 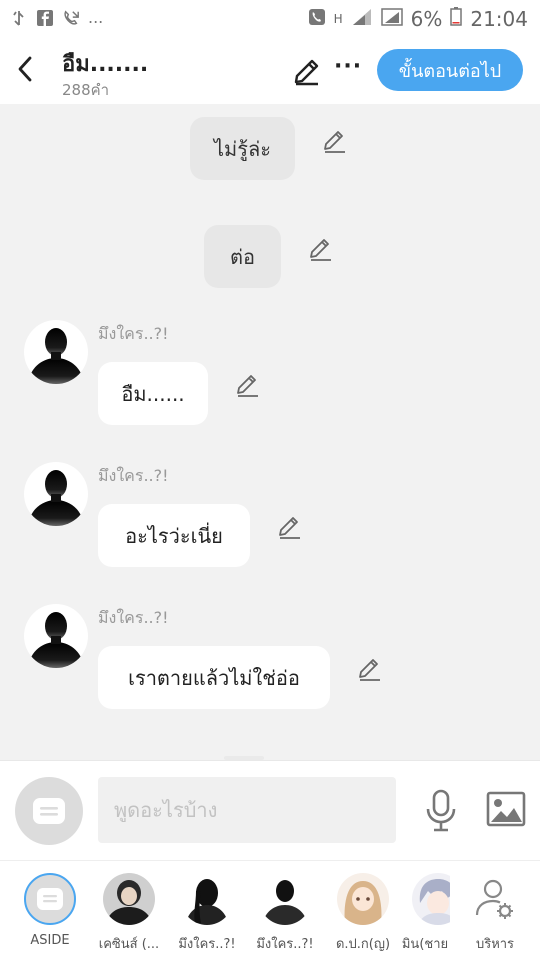 I want to click on tab-manage: บริหาร, so click(x=495, y=914).